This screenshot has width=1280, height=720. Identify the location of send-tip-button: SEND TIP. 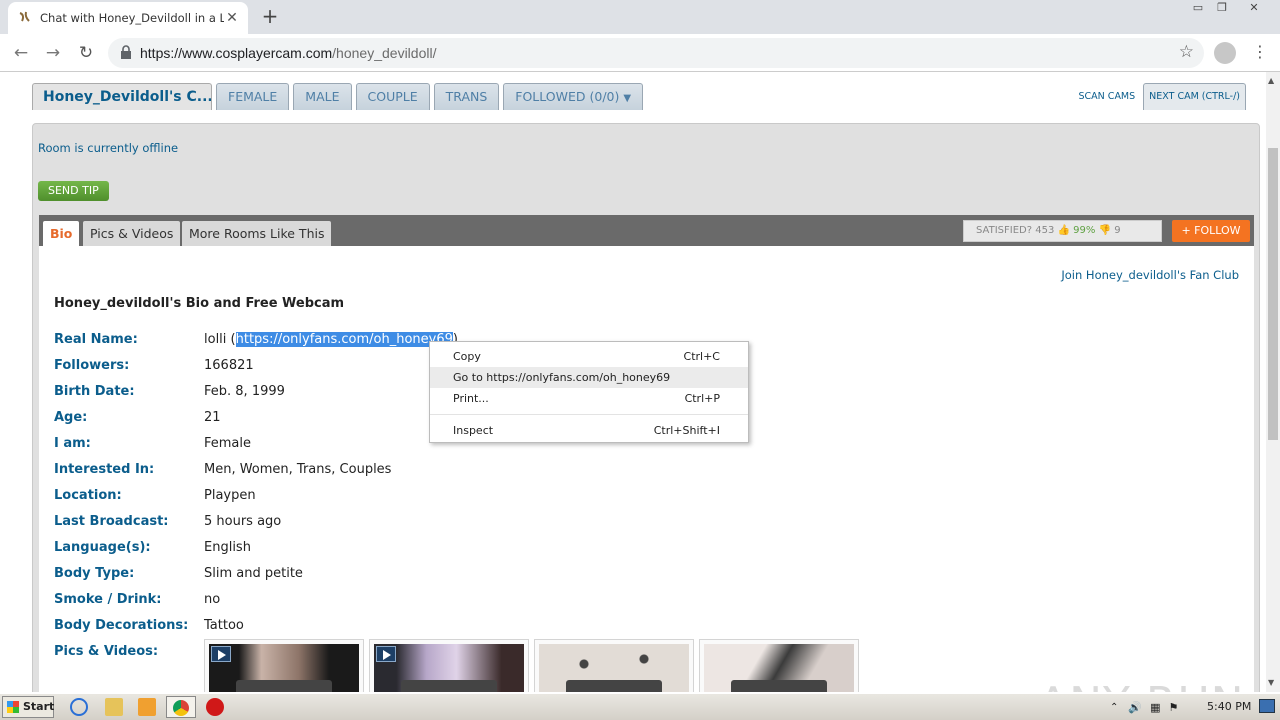
(73, 191).